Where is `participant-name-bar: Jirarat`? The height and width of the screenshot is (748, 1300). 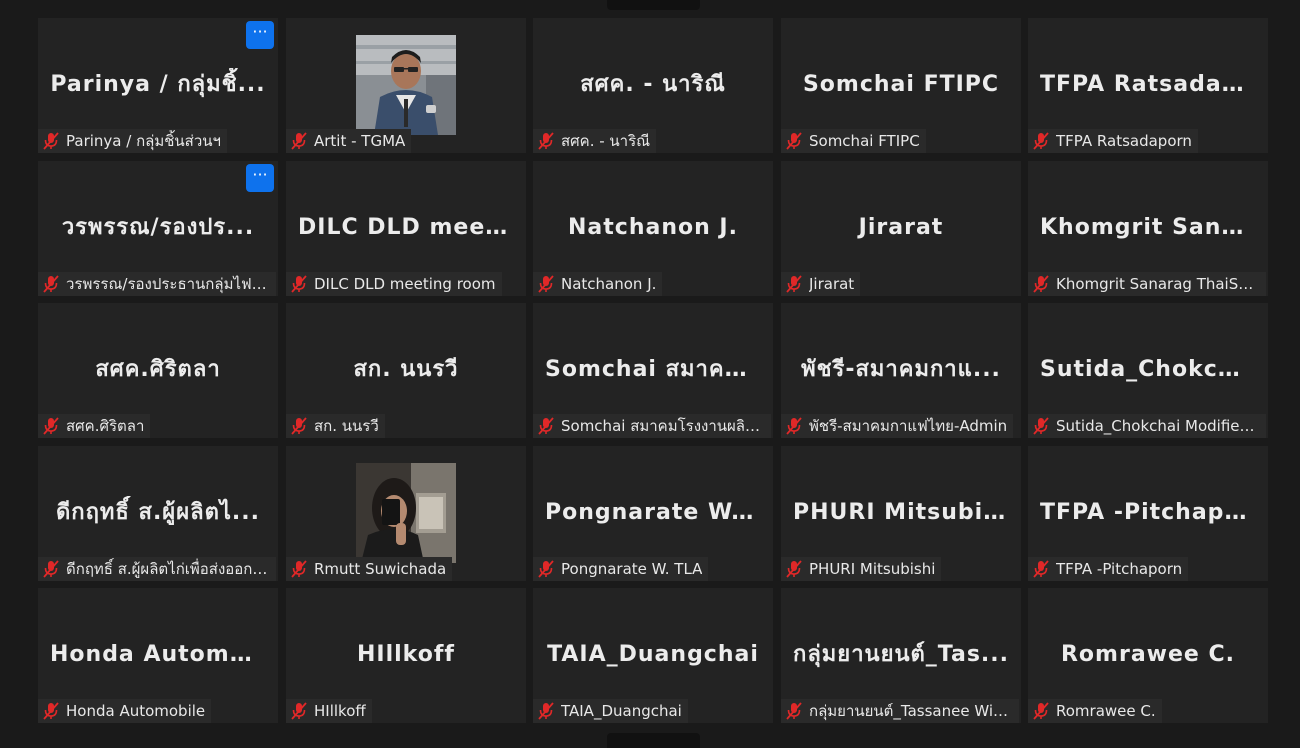 participant-name-bar: Jirarat is located at coordinates (821, 284).